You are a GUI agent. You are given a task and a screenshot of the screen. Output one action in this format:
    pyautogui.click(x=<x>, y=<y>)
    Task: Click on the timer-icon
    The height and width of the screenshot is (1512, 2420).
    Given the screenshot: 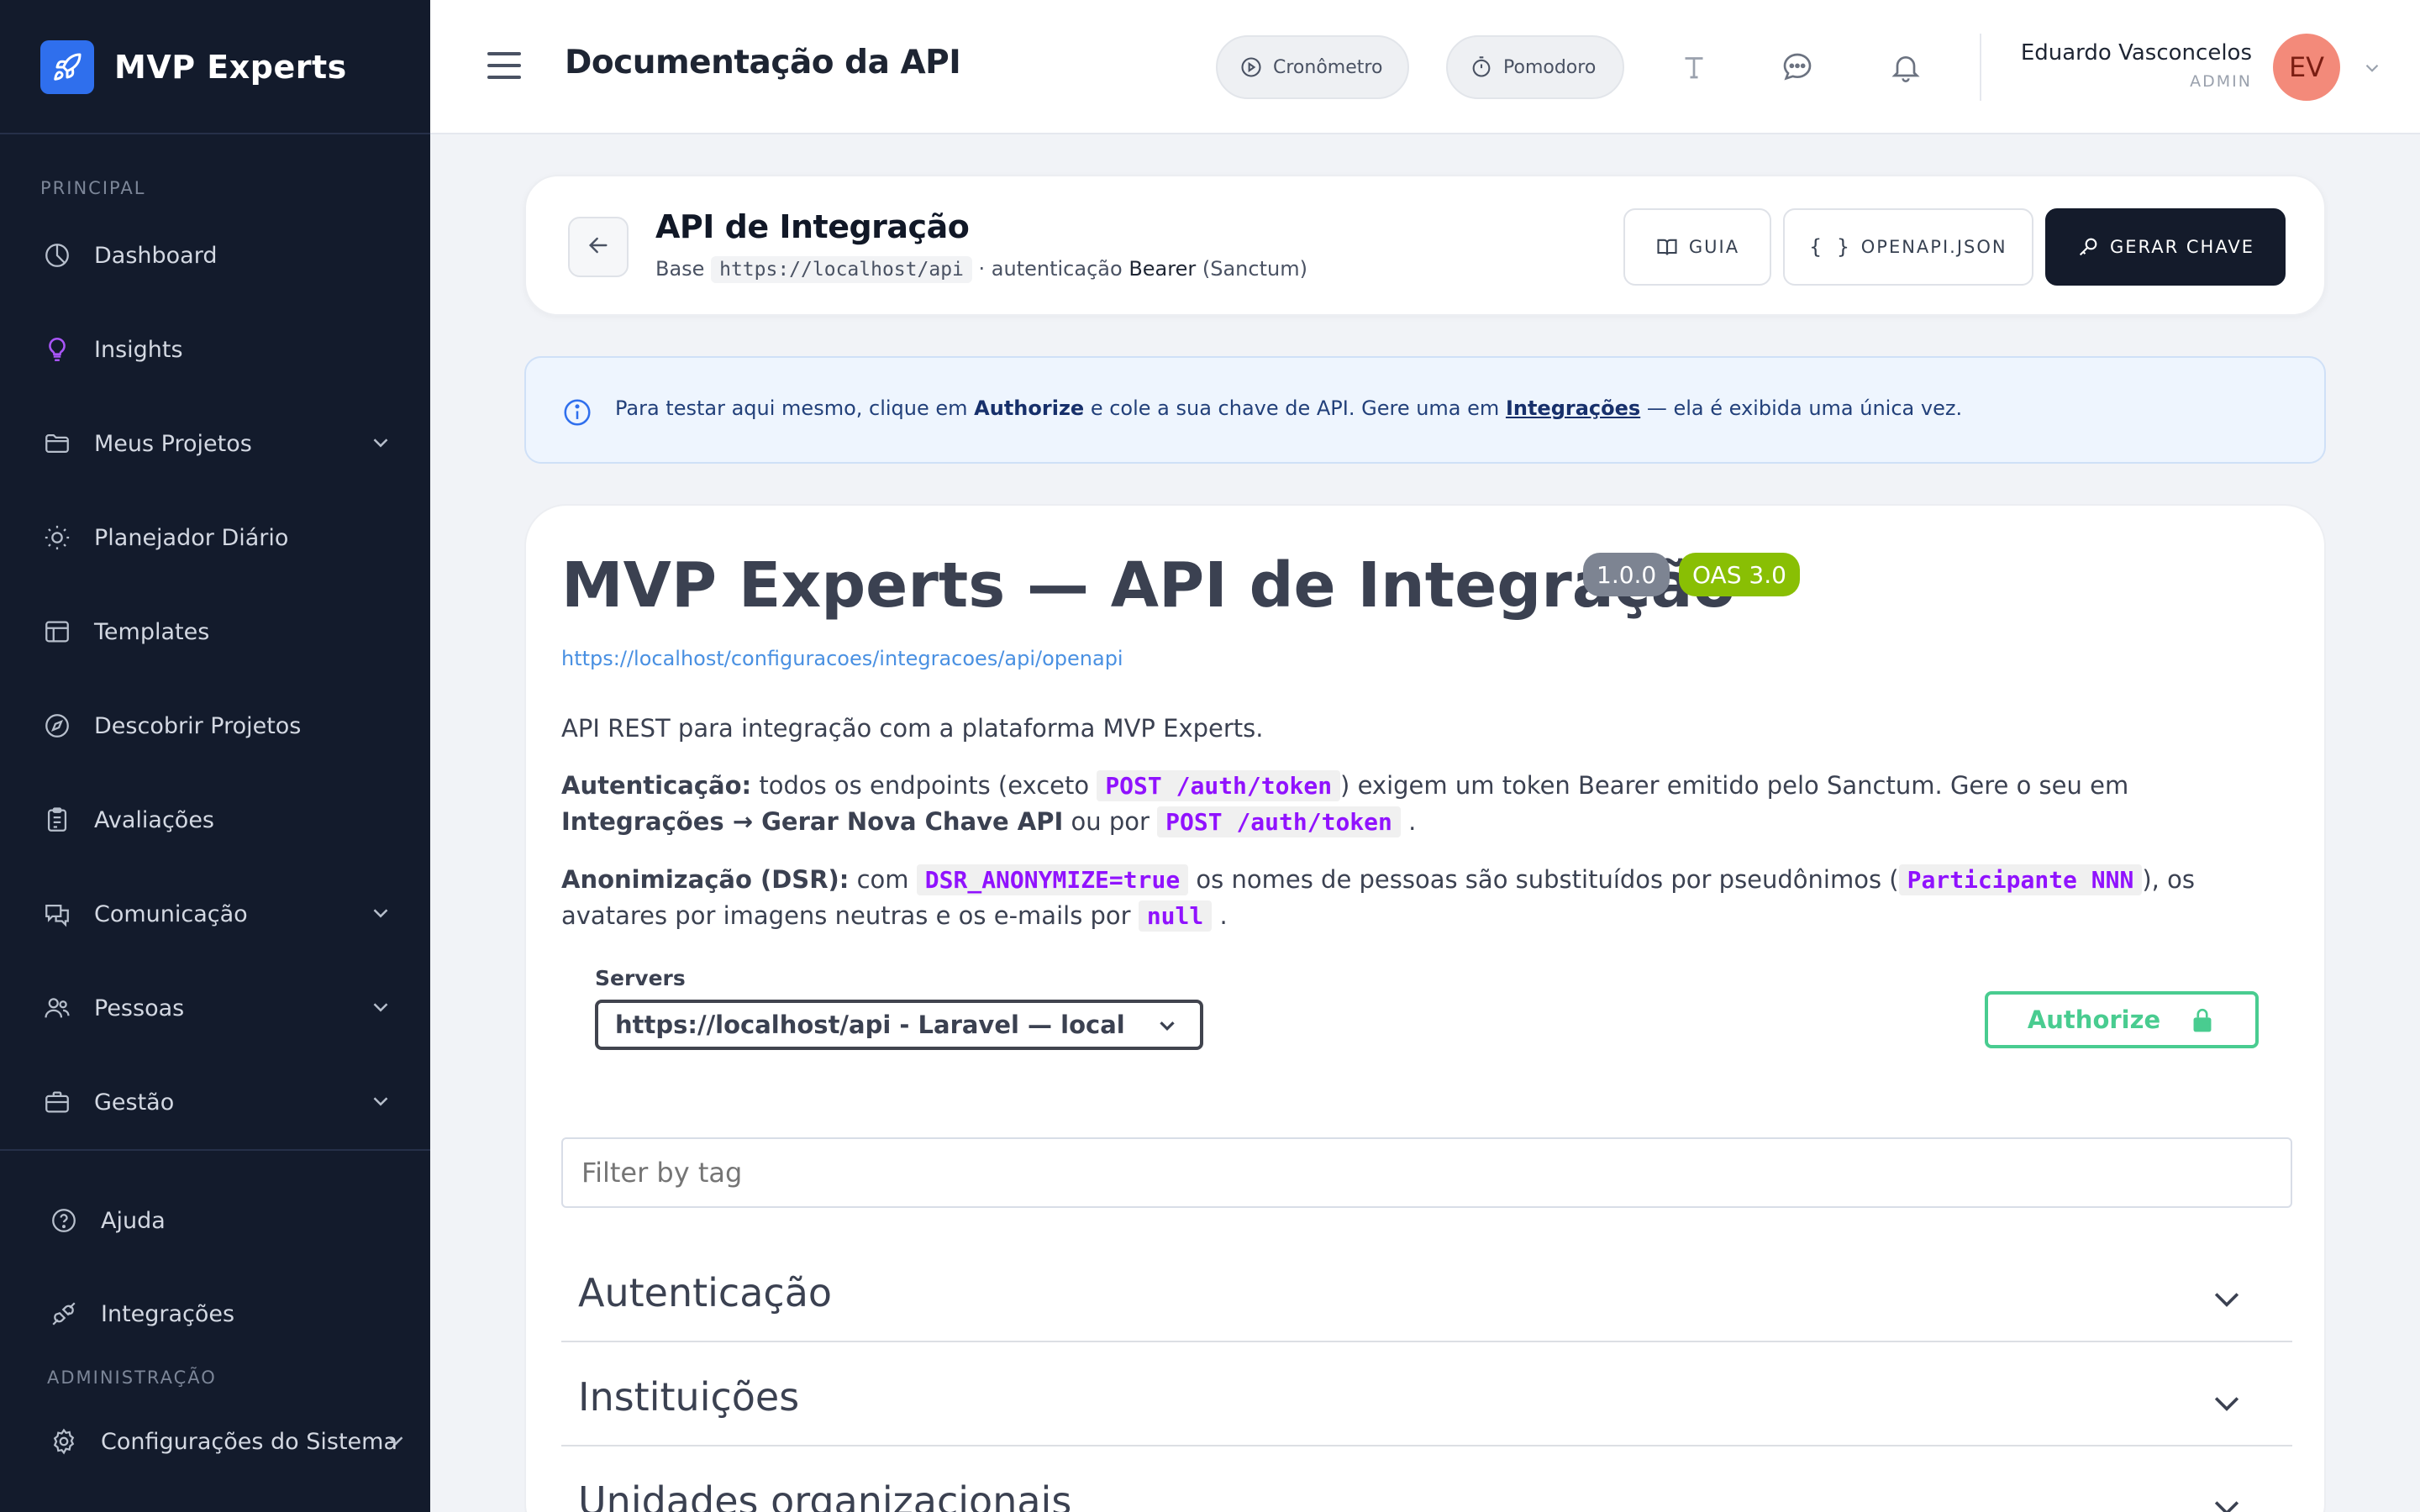 What is the action you would take?
    pyautogui.click(x=1481, y=67)
    